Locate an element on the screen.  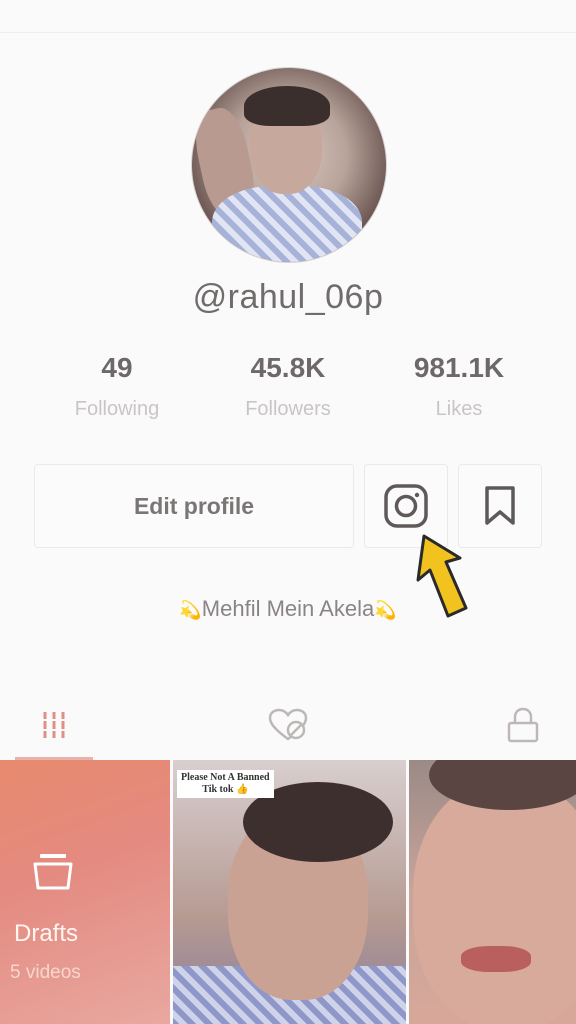
grid-icon is located at coordinates (54, 725).